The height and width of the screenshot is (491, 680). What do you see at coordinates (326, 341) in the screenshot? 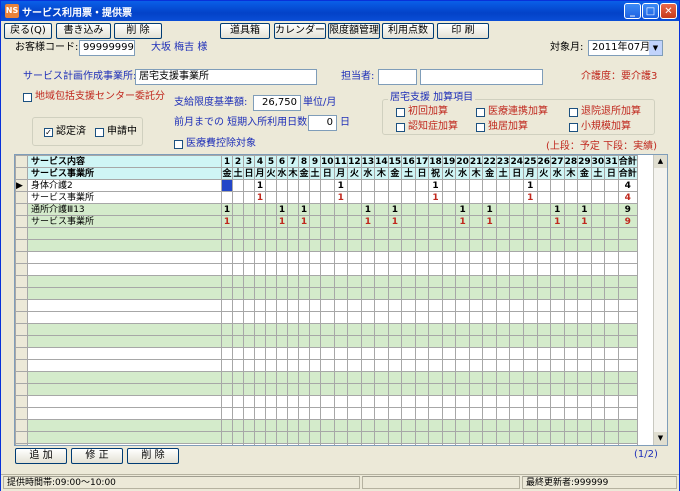
I see `table-row` at bounding box center [326, 341].